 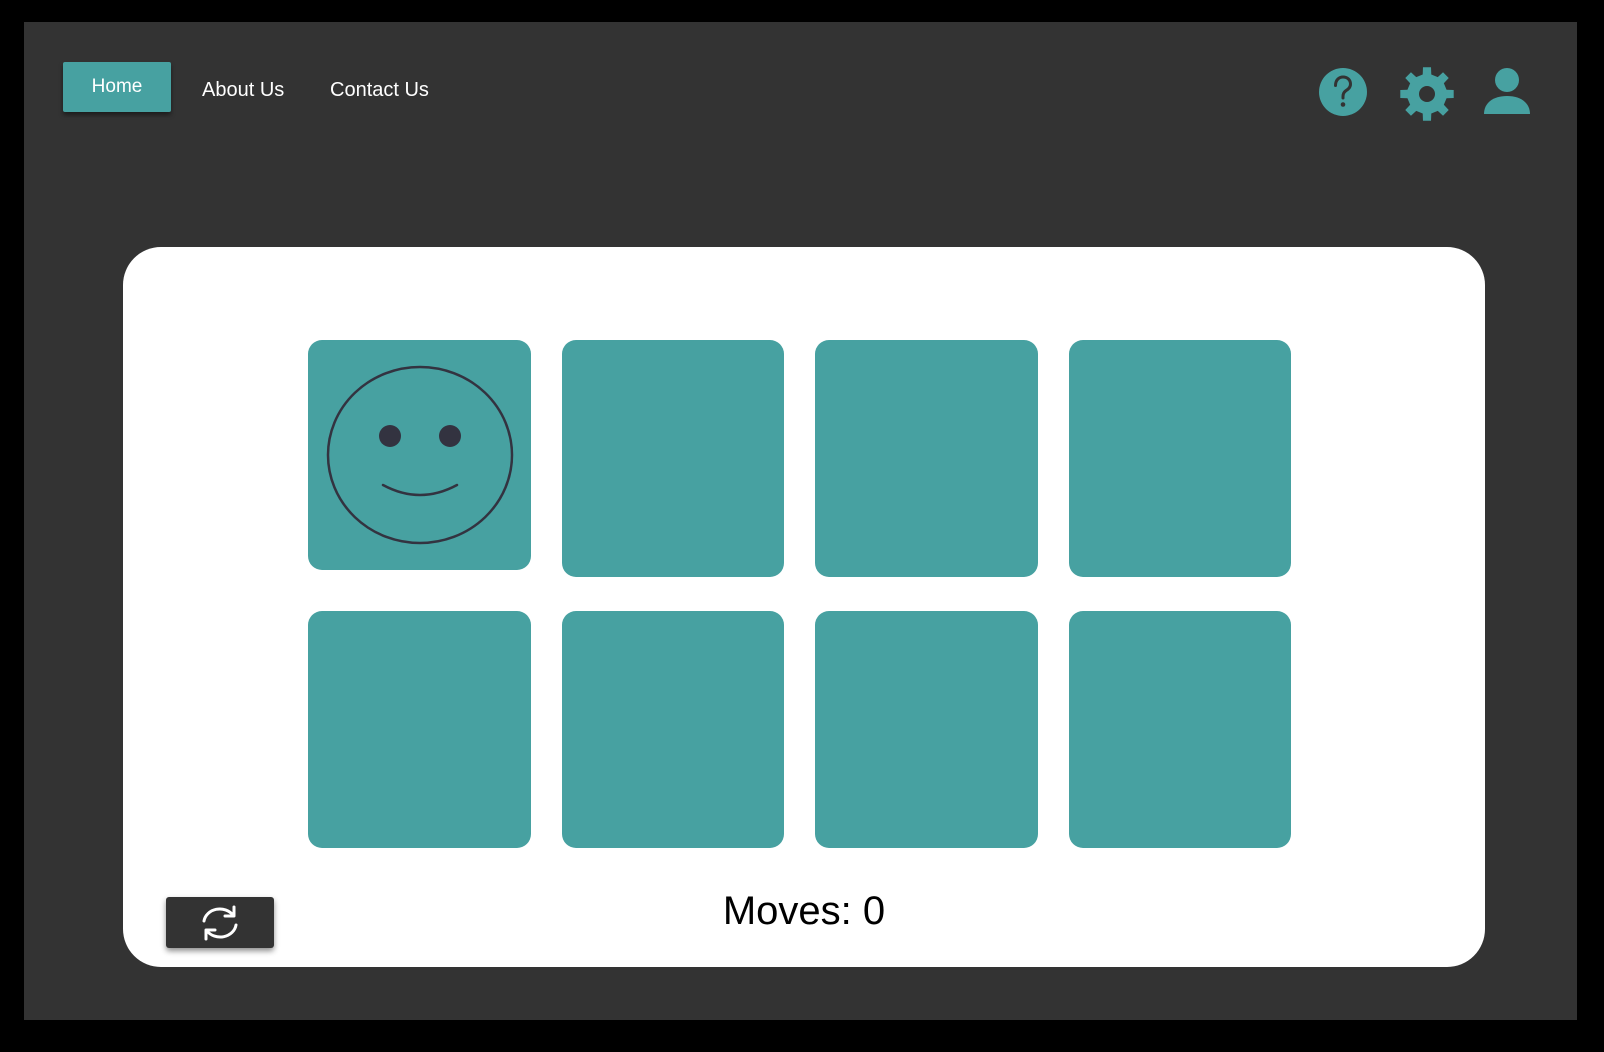 I want to click on restart-button, so click(x=220, y=922).